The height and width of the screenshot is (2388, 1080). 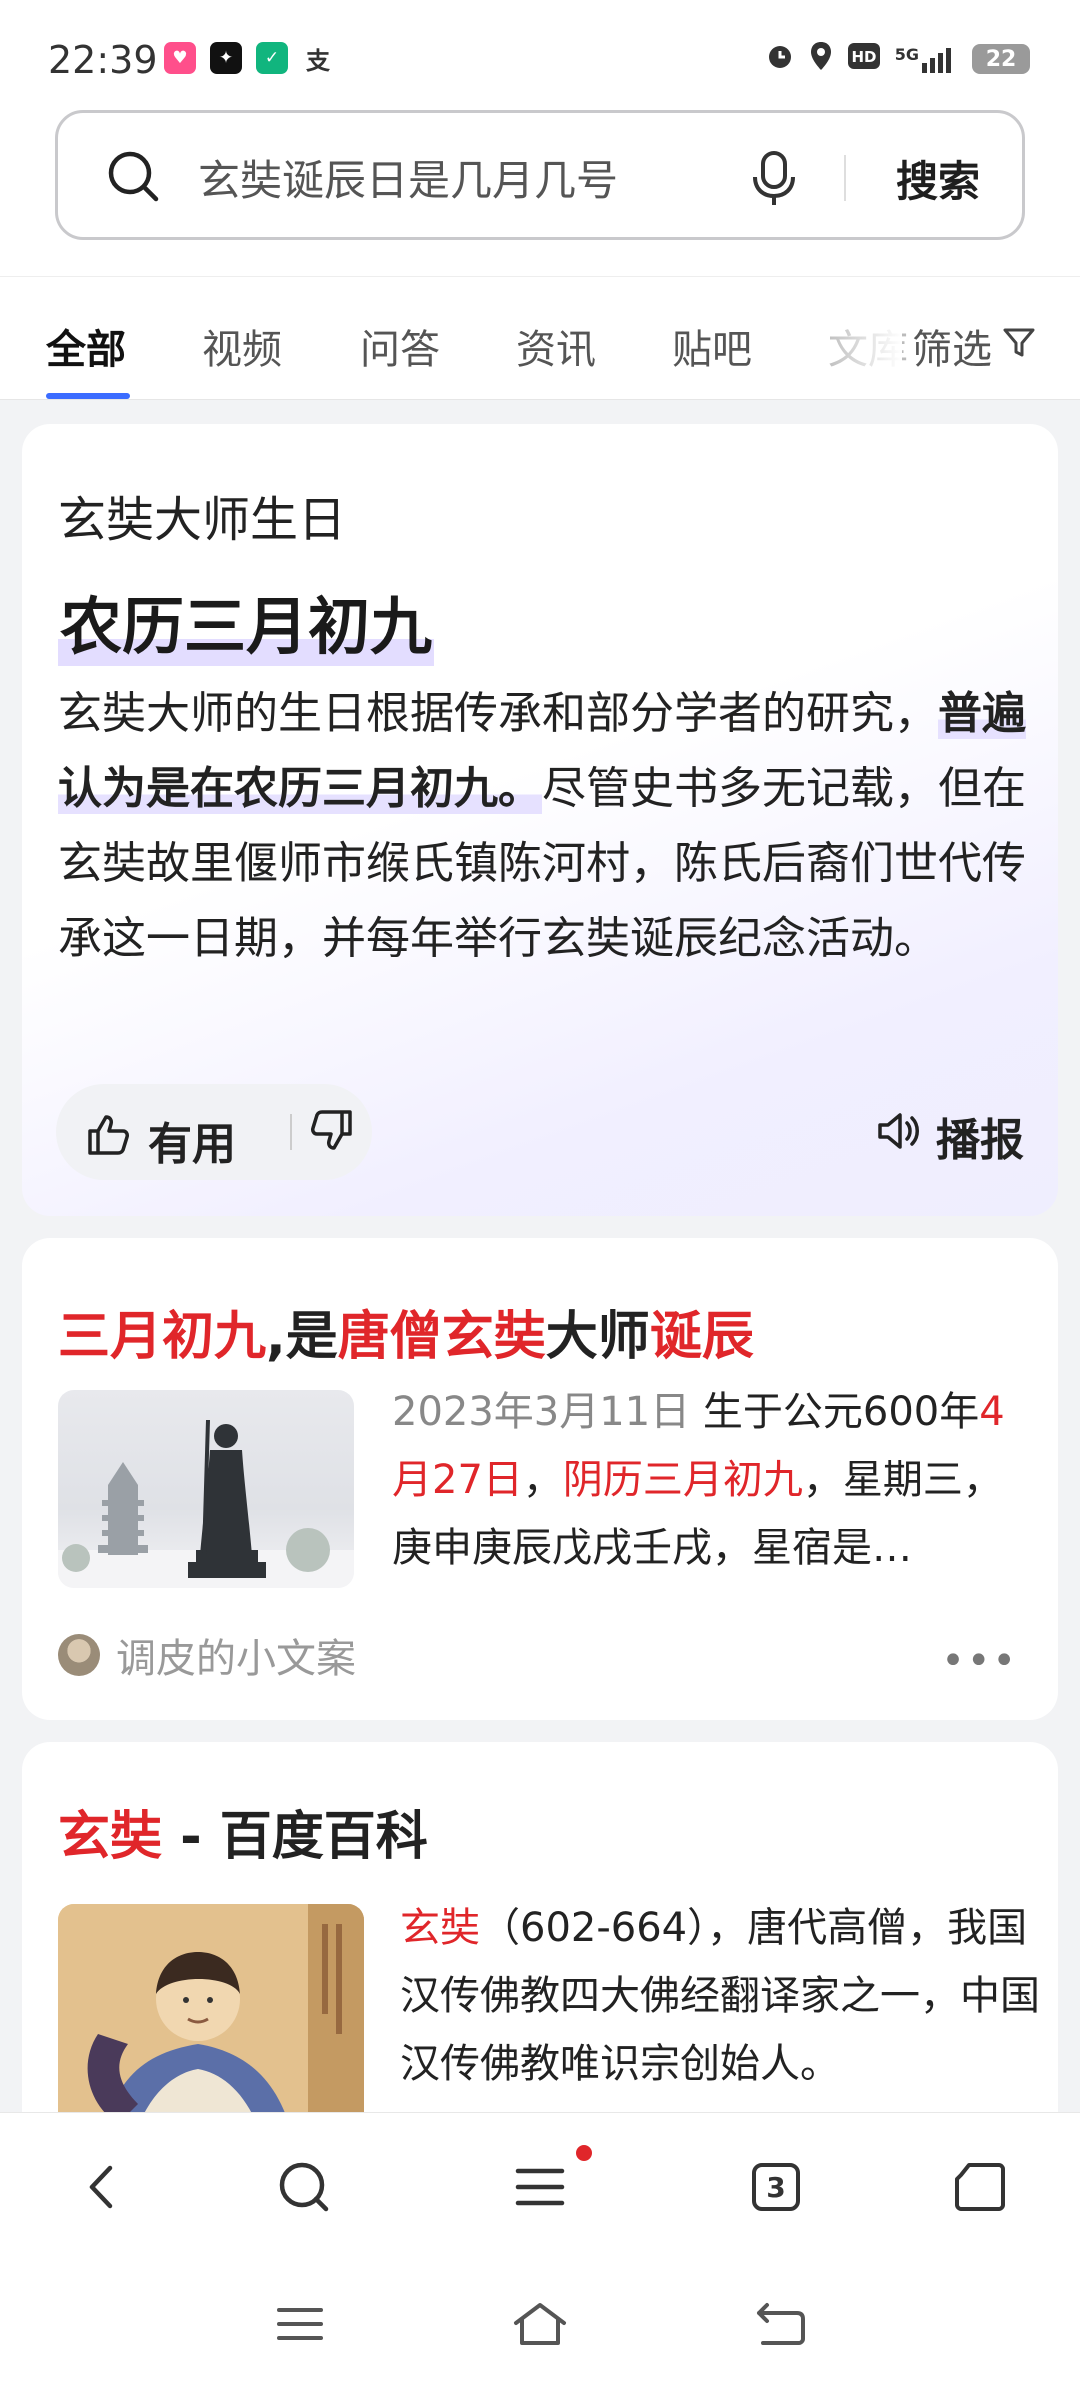 I want to click on search-box: 搜索, so click(x=540, y=175).